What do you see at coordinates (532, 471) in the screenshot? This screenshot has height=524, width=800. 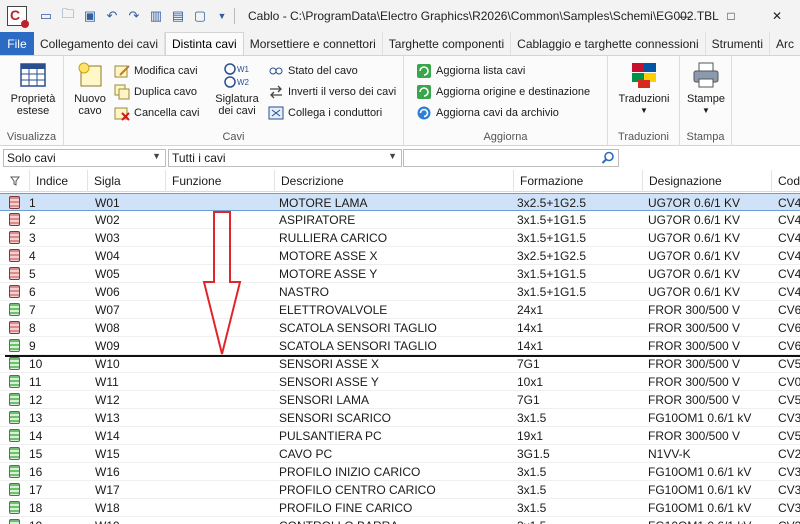 I see `cell-formazione: 3x1.5` at bounding box center [532, 471].